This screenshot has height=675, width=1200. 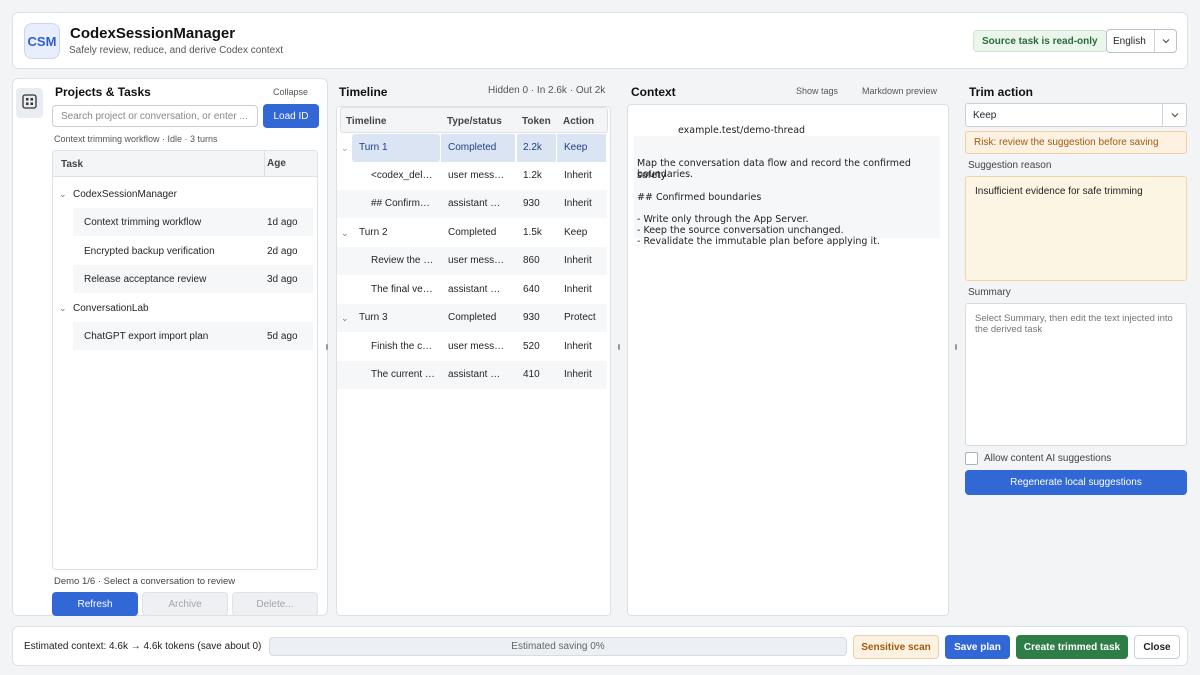 What do you see at coordinates (403, 289) in the screenshot?
I see `message-name: The final version` at bounding box center [403, 289].